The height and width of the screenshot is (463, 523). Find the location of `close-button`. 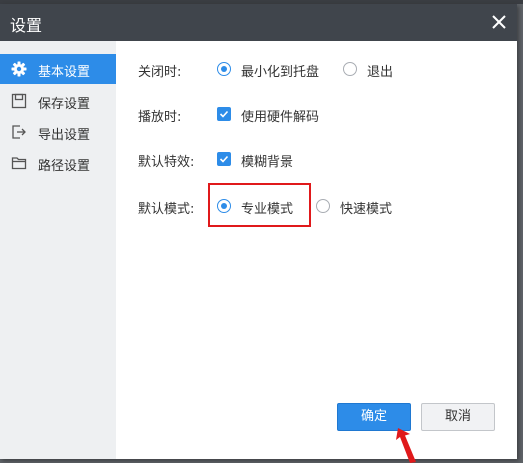

close-button is located at coordinates (499, 22).